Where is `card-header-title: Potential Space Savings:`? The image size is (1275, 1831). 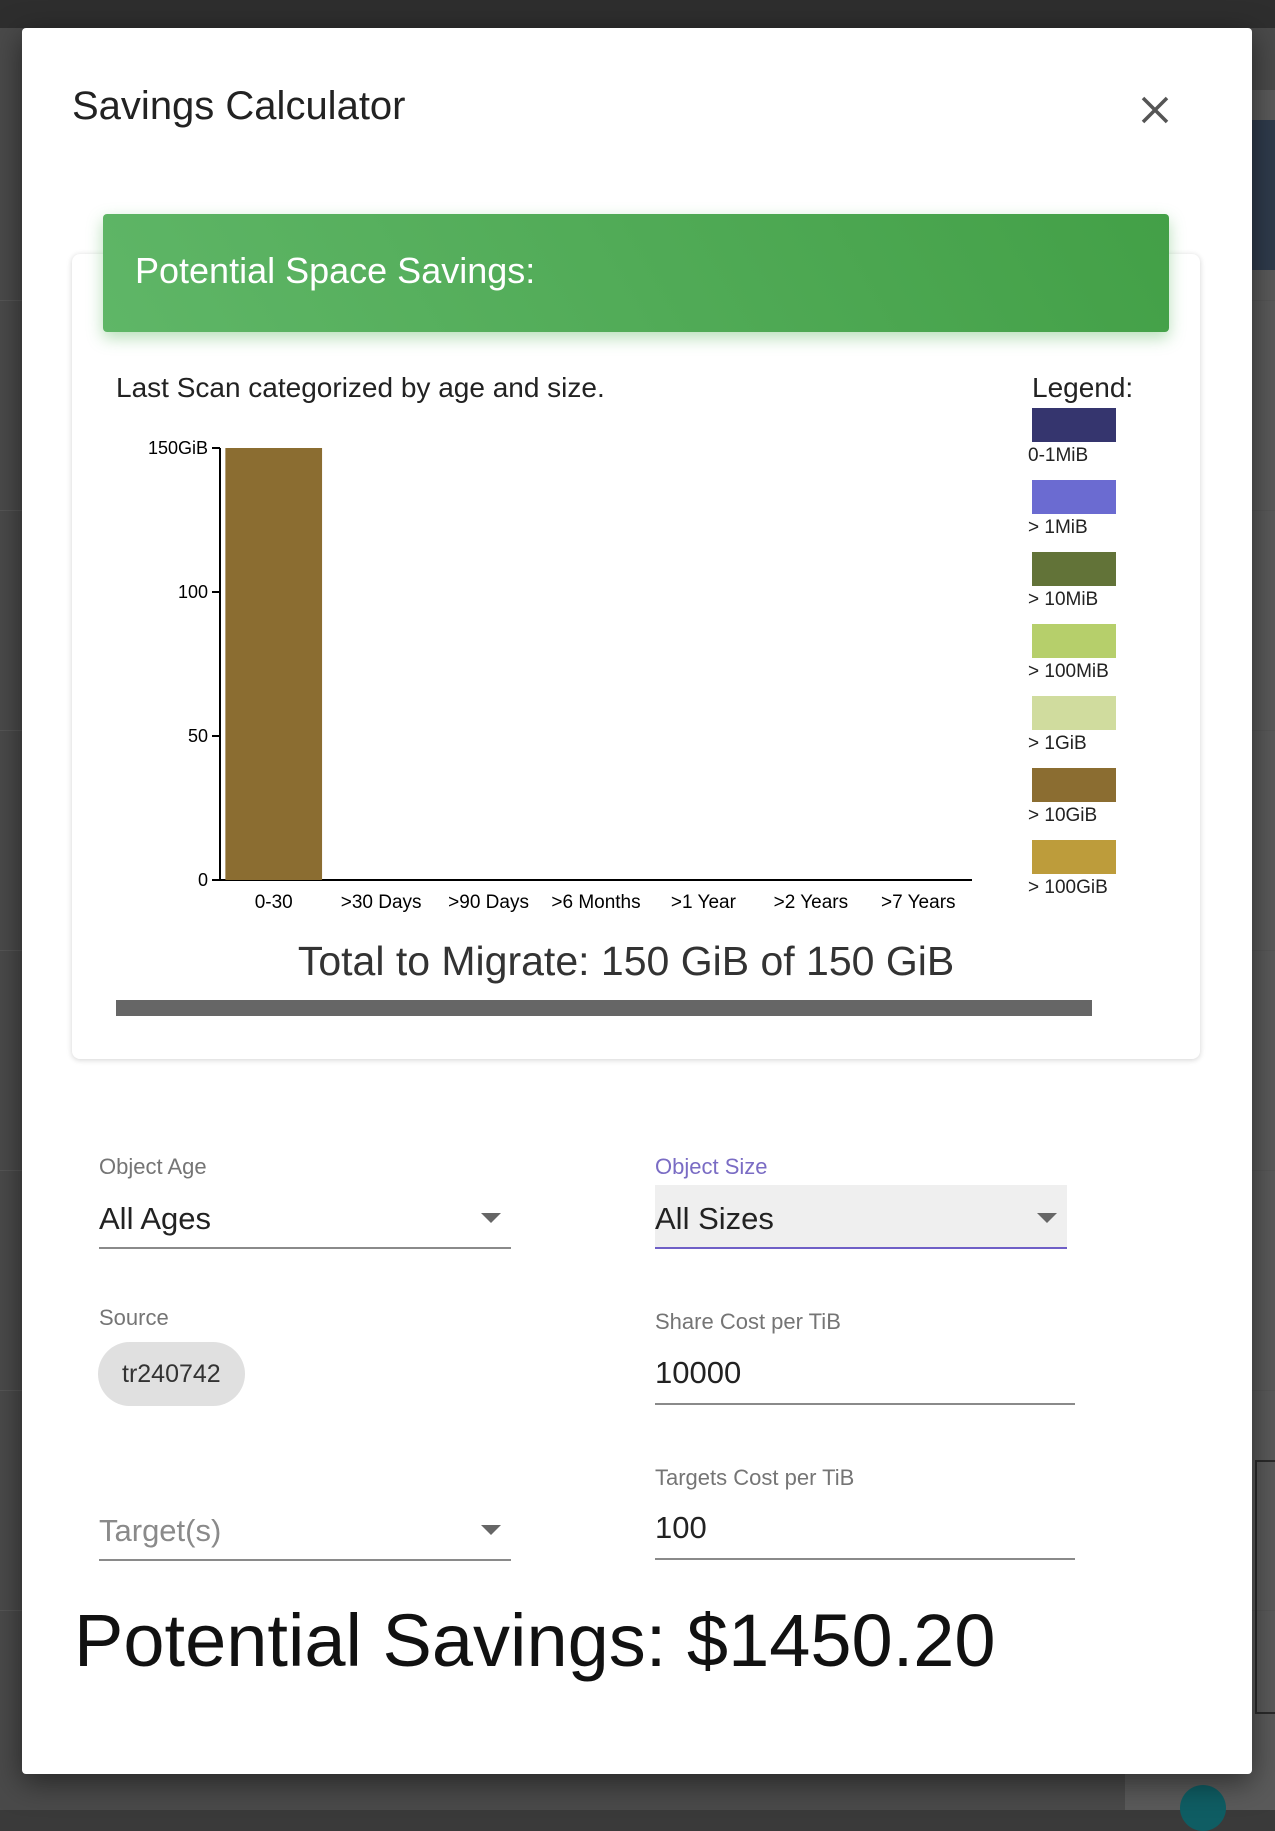
card-header-title: Potential Space Savings: is located at coordinates (335, 270).